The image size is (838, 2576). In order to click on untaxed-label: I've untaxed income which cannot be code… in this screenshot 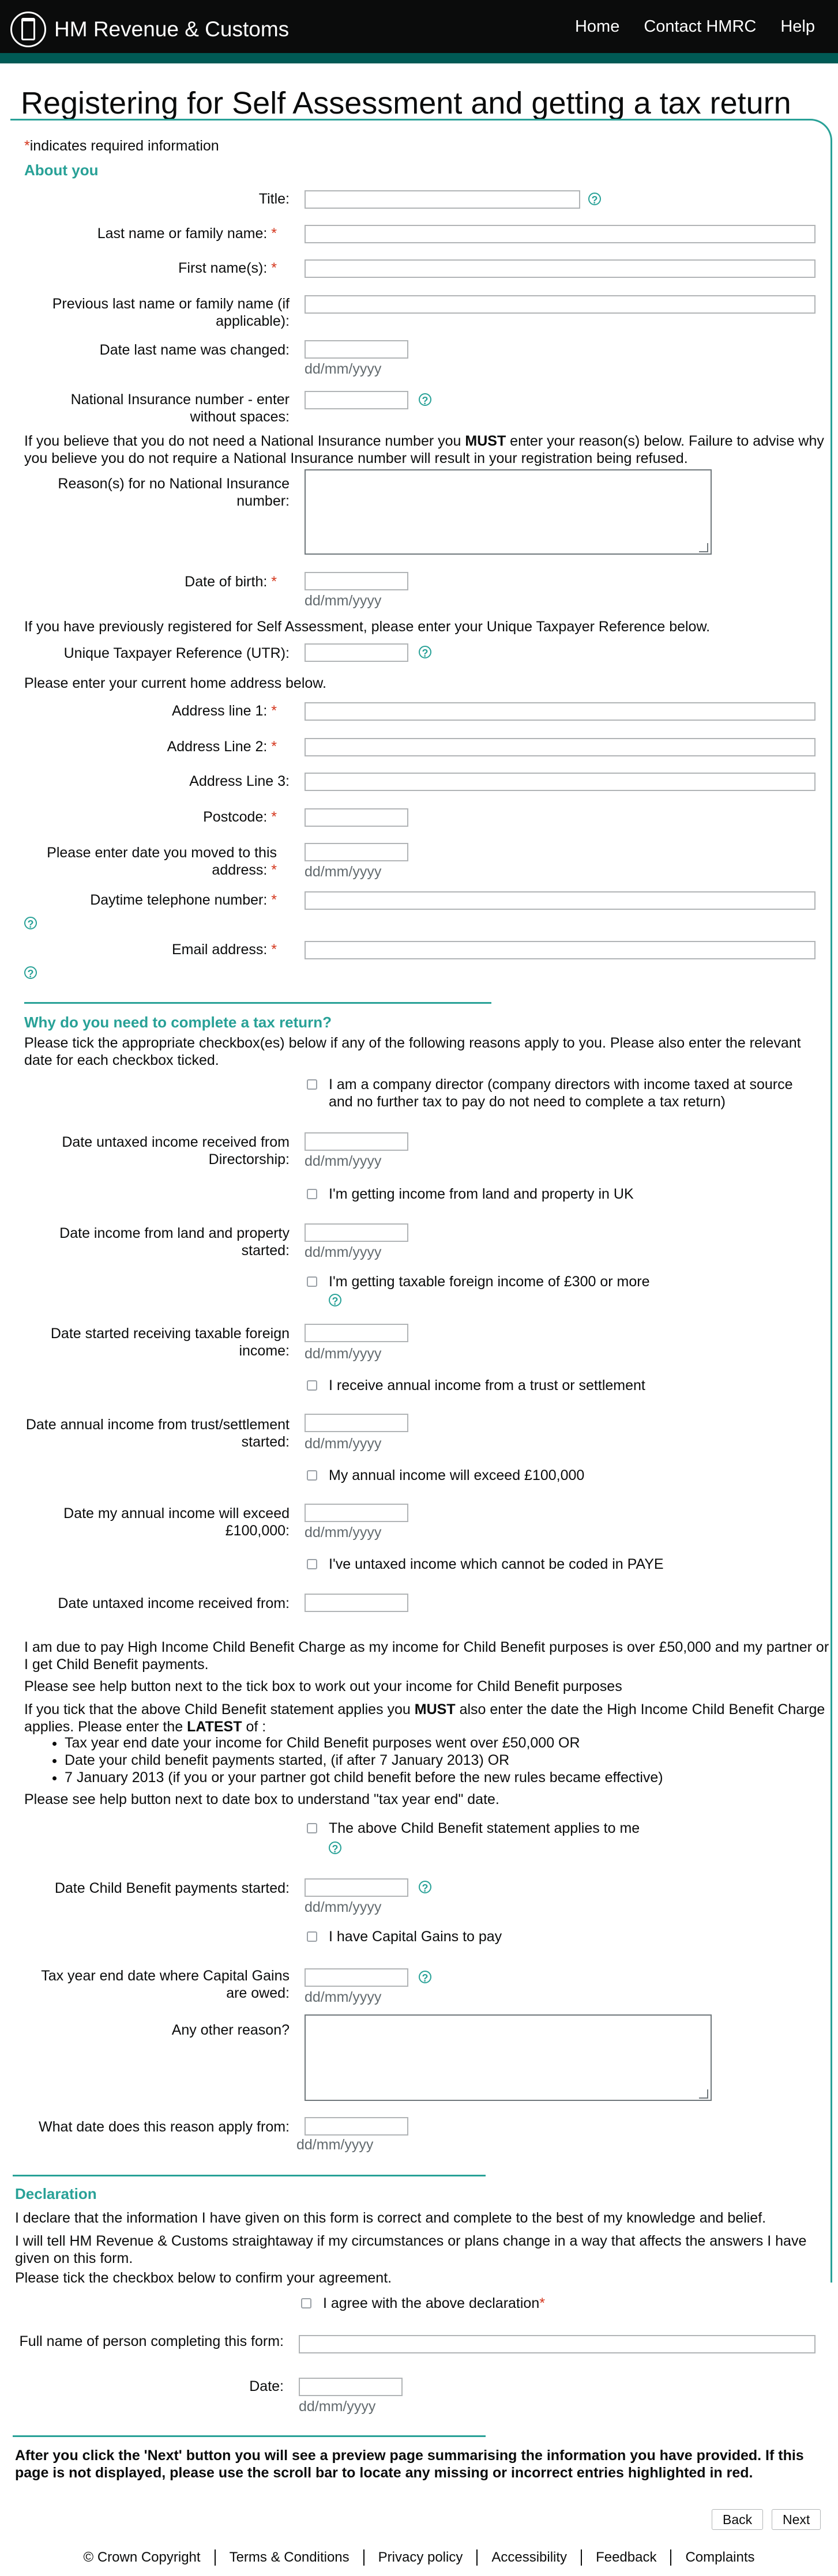, I will do `click(496, 1564)`.